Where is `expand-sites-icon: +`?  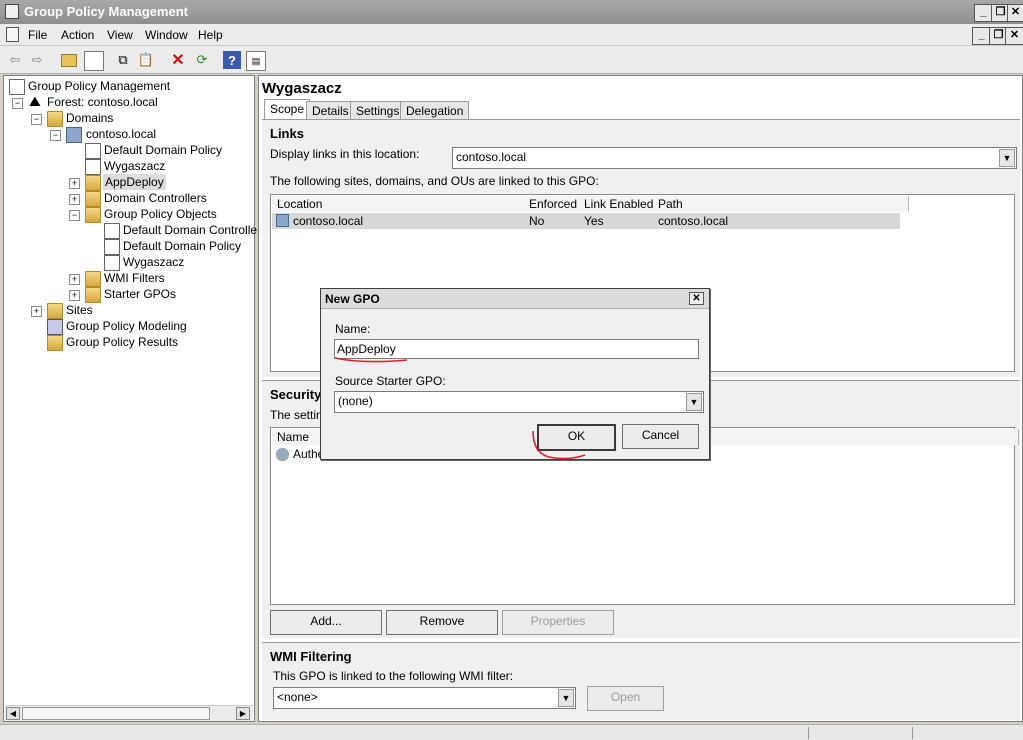 expand-sites-icon: + is located at coordinates (36, 311).